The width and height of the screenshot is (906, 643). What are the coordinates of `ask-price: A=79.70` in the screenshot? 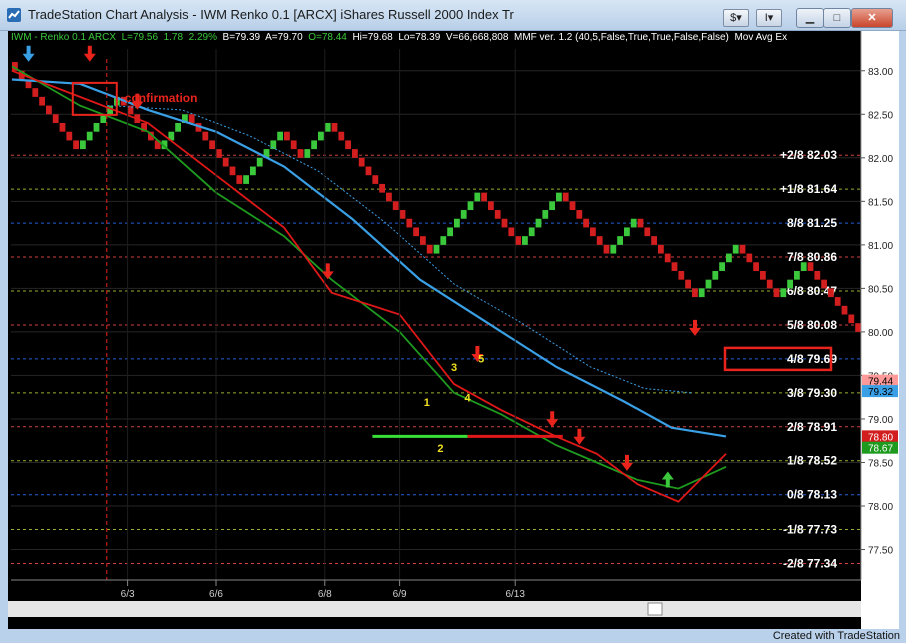 It's located at (284, 37).